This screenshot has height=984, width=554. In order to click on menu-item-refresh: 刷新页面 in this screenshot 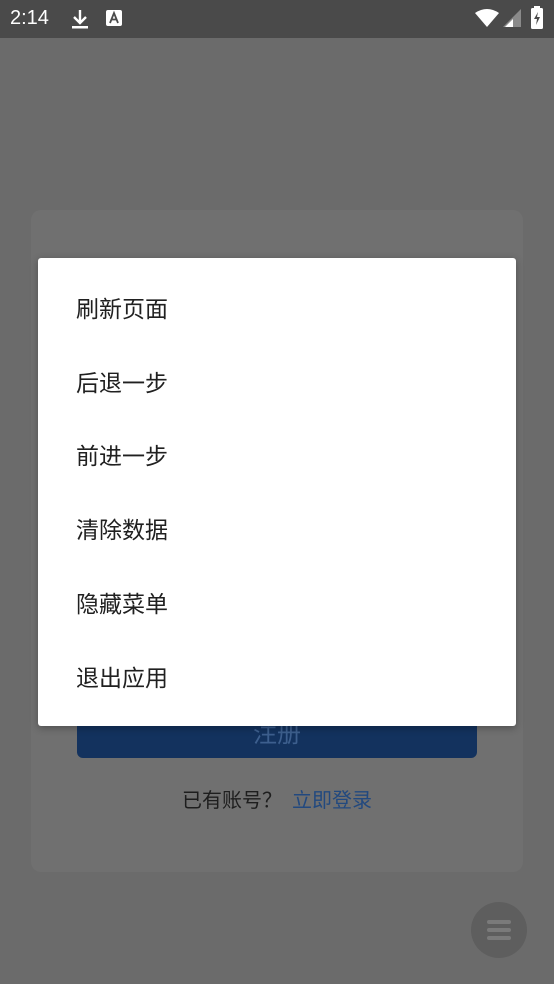, I will do `click(277, 307)`.